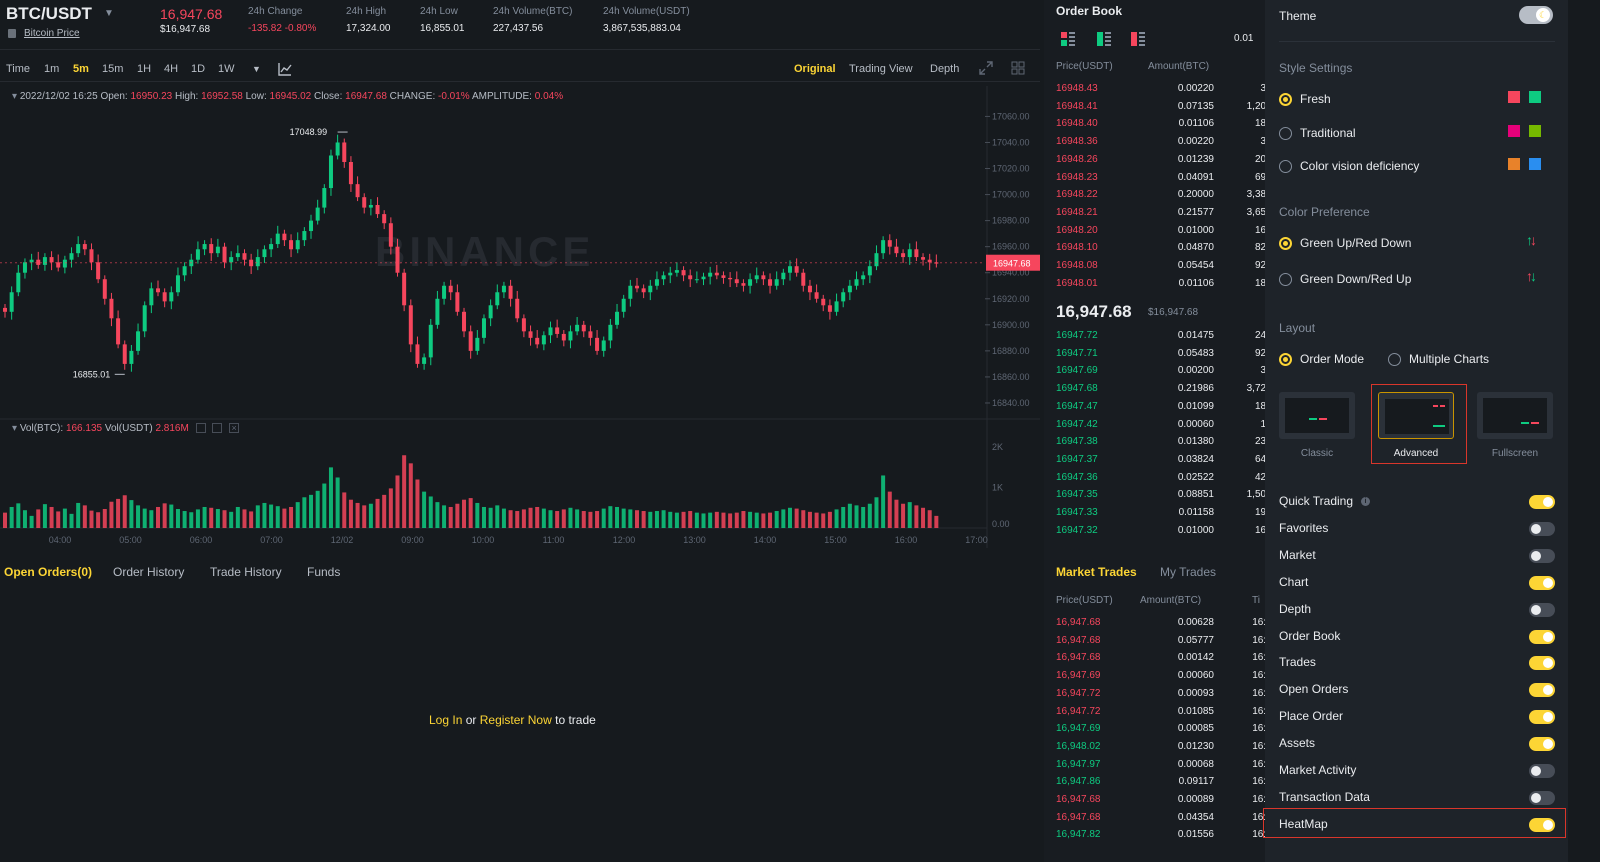 Image resolution: width=1600 pixels, height=862 pixels. What do you see at coordinates (1156, 425) in the screenshot?
I see `bid-row: 16947.42 0.00060 10.1` at bounding box center [1156, 425].